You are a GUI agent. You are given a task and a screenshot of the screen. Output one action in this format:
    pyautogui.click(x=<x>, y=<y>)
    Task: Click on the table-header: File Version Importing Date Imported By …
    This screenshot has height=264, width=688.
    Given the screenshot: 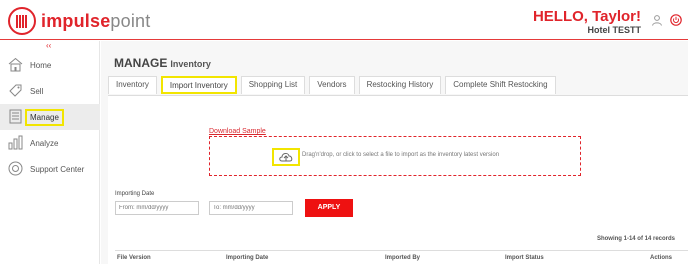 What is the action you would take?
    pyautogui.click(x=401, y=257)
    